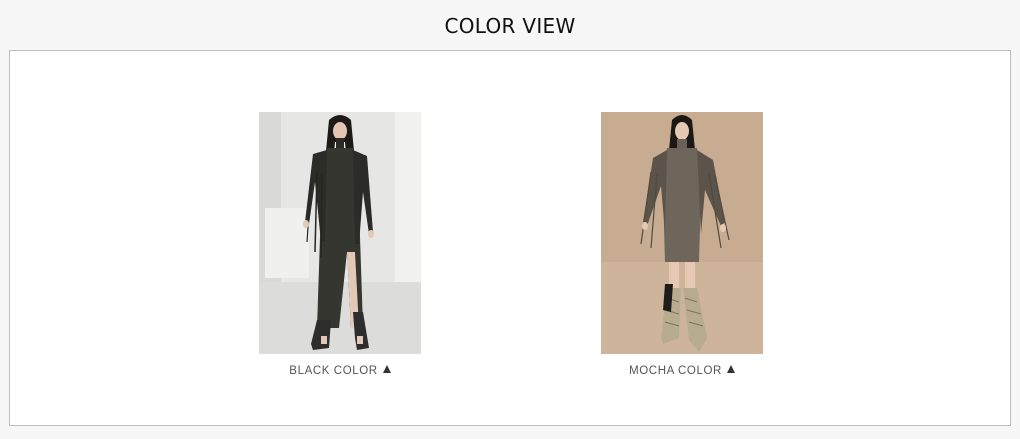  Describe the element at coordinates (682, 233) in the screenshot. I see `model-mocha-dress-photo` at that location.